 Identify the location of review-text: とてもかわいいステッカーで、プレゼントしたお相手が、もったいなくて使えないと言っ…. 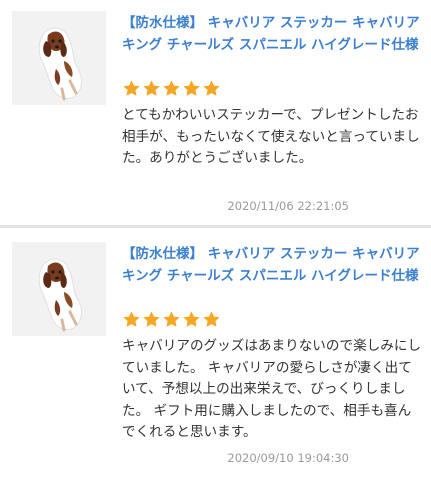
(271, 137).